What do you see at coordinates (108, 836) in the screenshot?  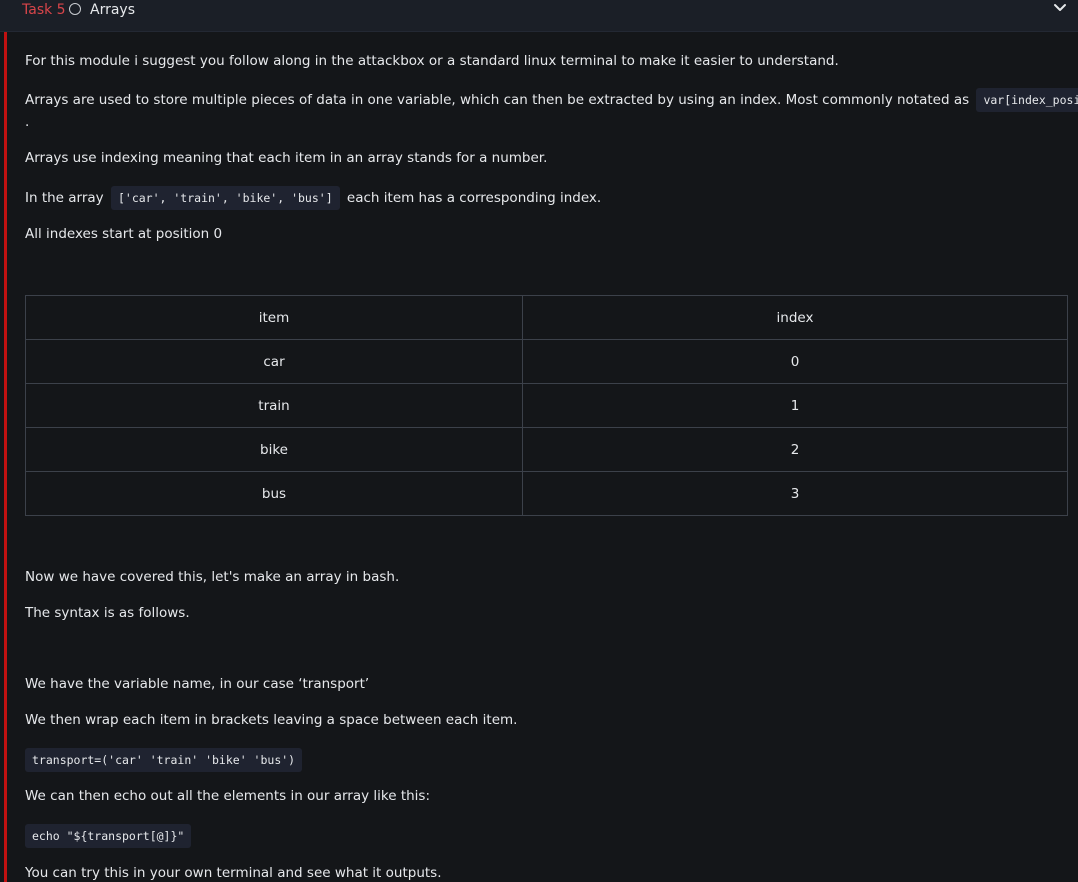 I see `code-block-echo: echo "${transport[@]}"` at bounding box center [108, 836].